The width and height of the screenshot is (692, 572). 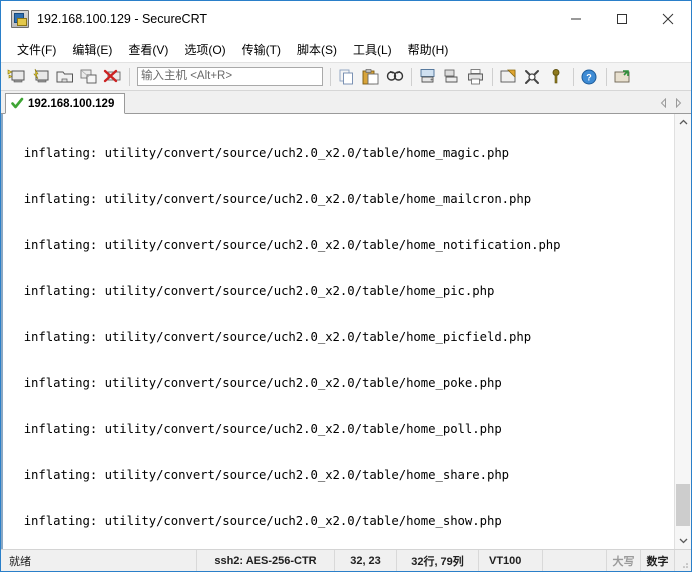 What do you see at coordinates (204, 50) in the screenshot?
I see `menu-options: 选项(O)` at bounding box center [204, 50].